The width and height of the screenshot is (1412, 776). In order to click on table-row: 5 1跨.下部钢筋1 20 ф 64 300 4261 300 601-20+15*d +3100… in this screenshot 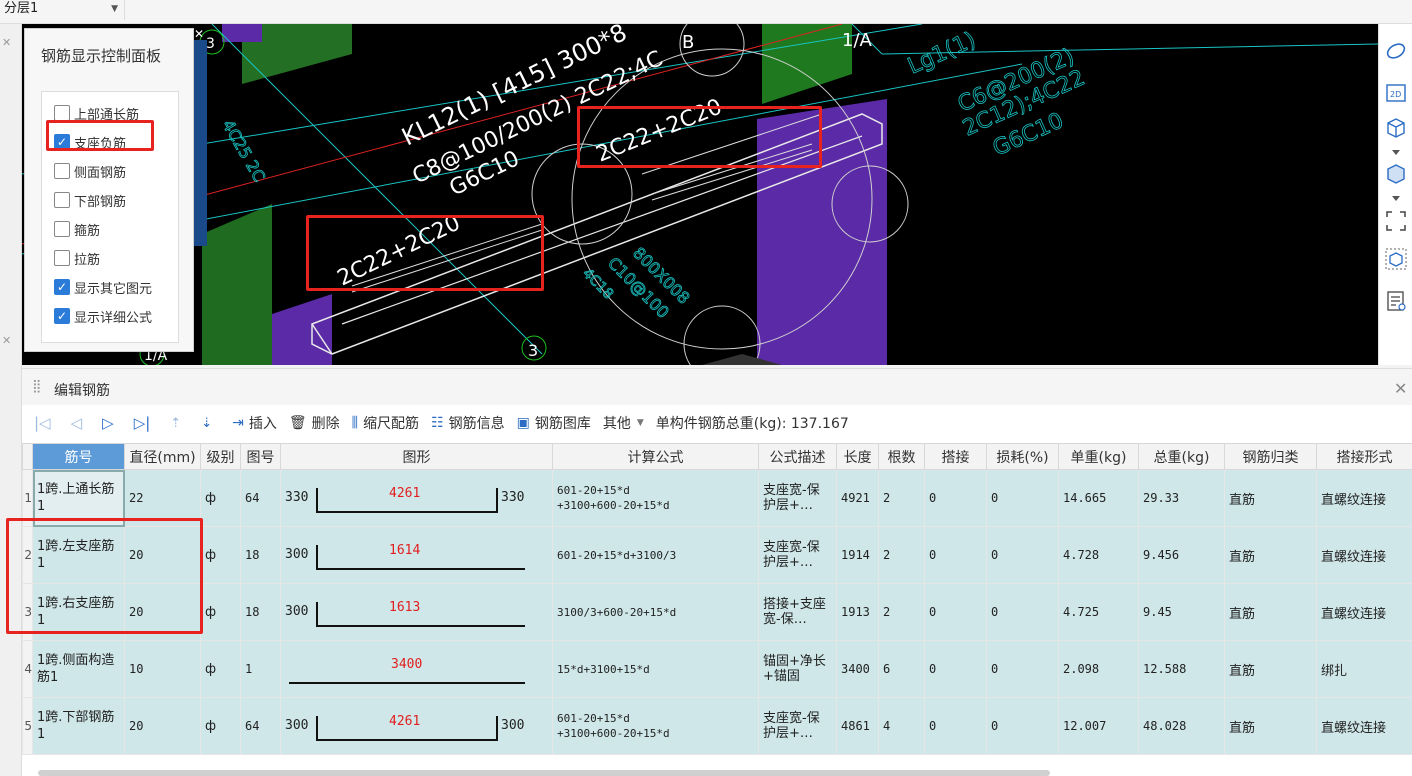, I will do `click(717, 726)`.